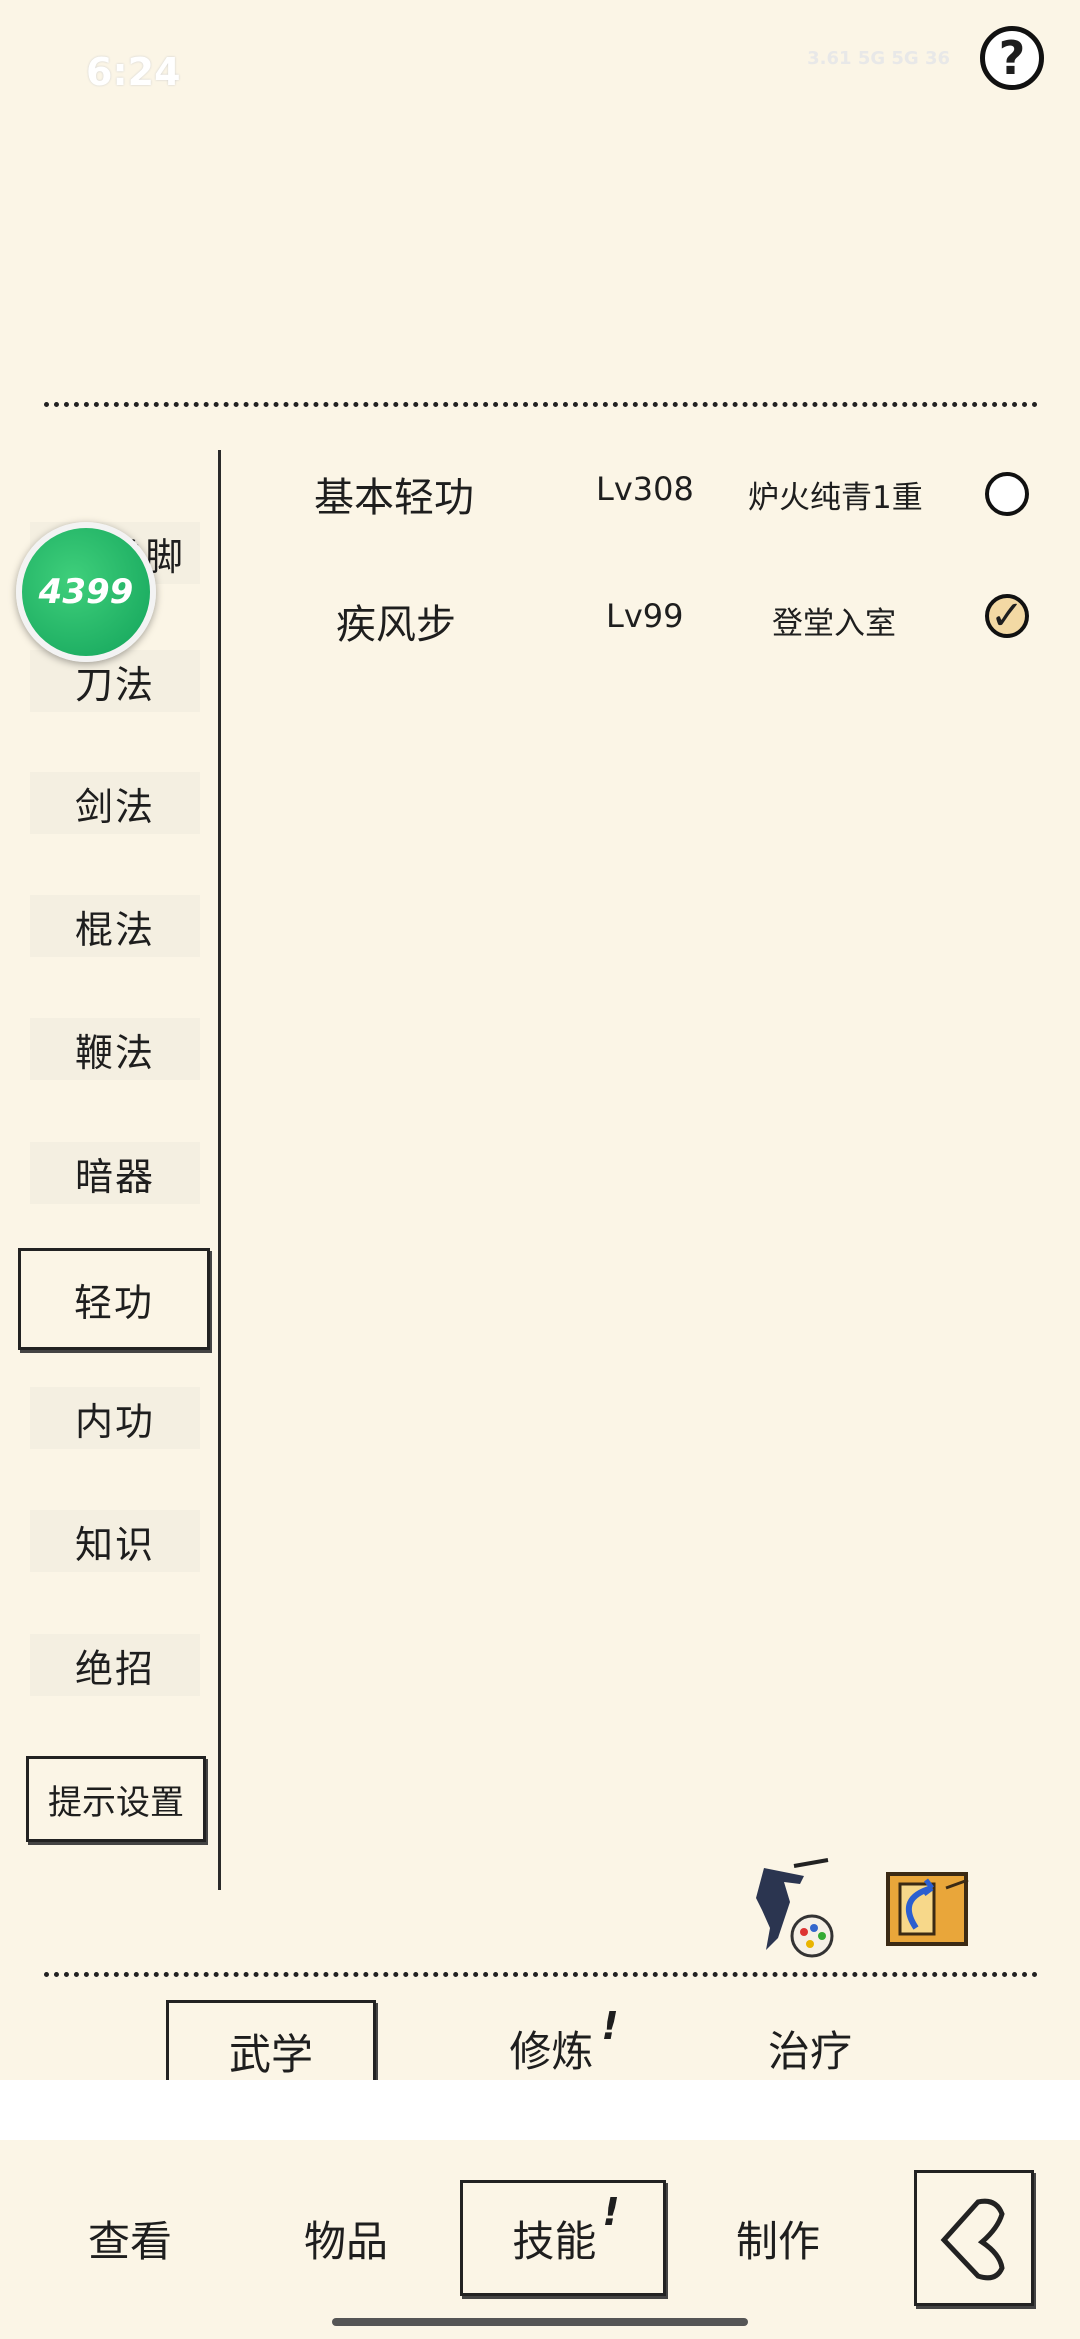  What do you see at coordinates (114, 1176) in the screenshot?
I see `sidebar-item-label: 暗器` at bounding box center [114, 1176].